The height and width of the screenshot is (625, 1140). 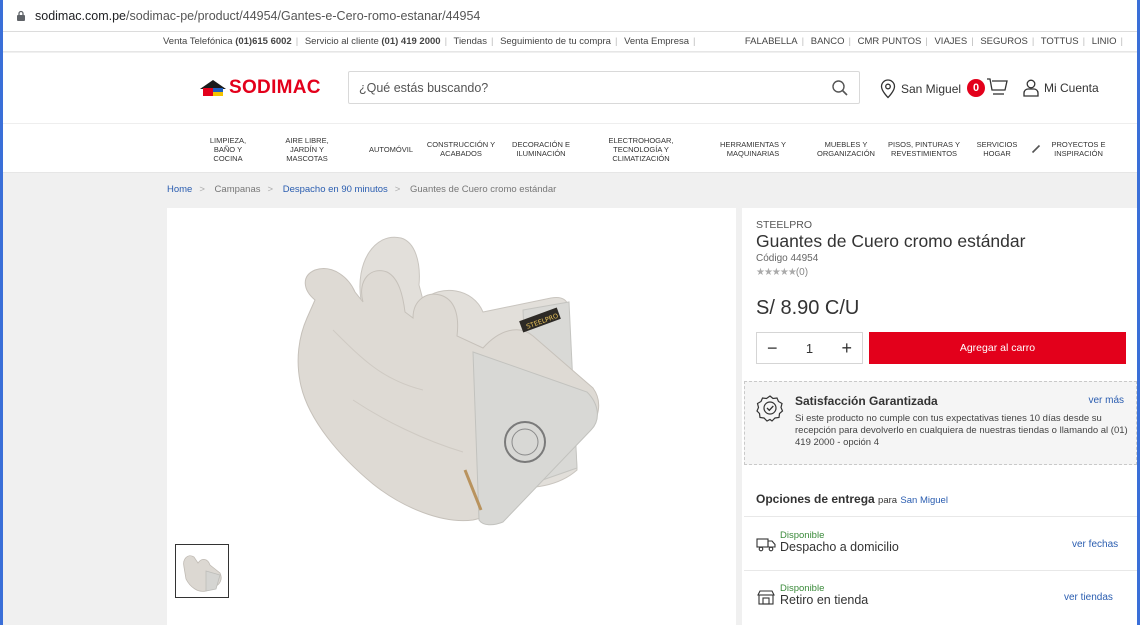 What do you see at coordinates (824, 600) in the screenshot?
I see `pickup-label: Retiro en tienda` at bounding box center [824, 600].